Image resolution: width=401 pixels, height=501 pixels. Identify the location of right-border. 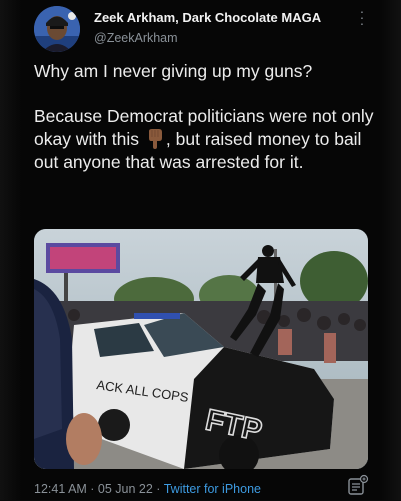
(390, 250).